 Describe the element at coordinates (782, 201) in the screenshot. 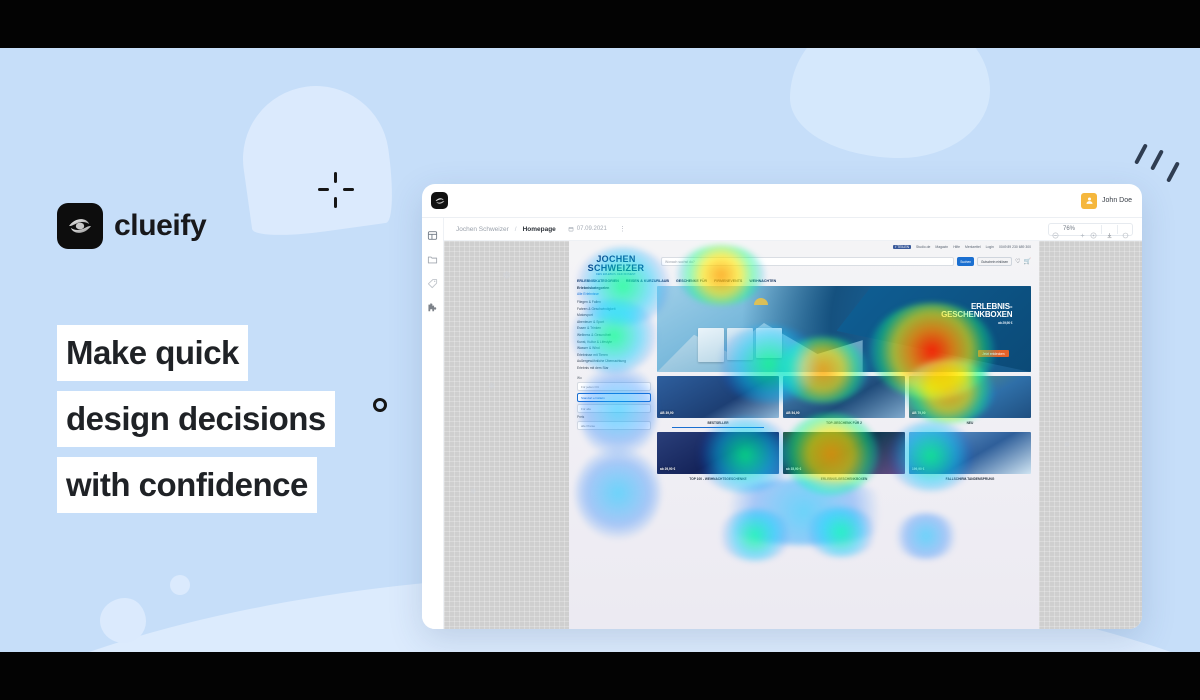

I see `app-topbar: John Doe` at that location.